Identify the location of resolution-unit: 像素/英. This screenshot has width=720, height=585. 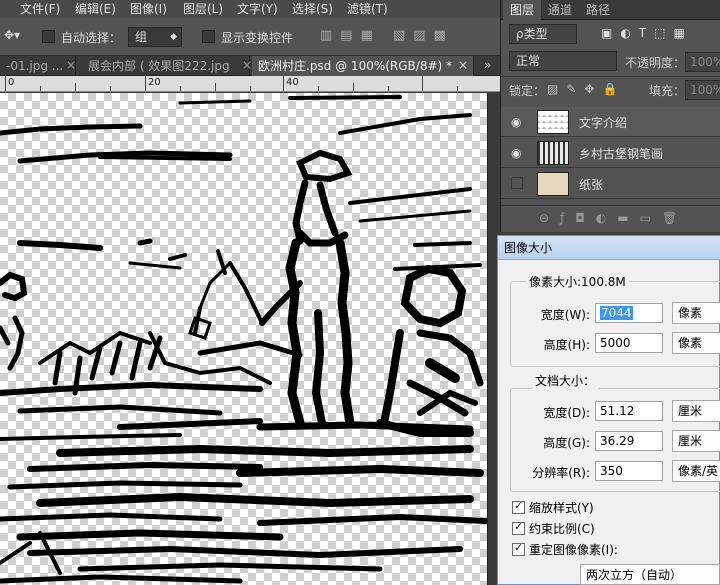
(698, 471).